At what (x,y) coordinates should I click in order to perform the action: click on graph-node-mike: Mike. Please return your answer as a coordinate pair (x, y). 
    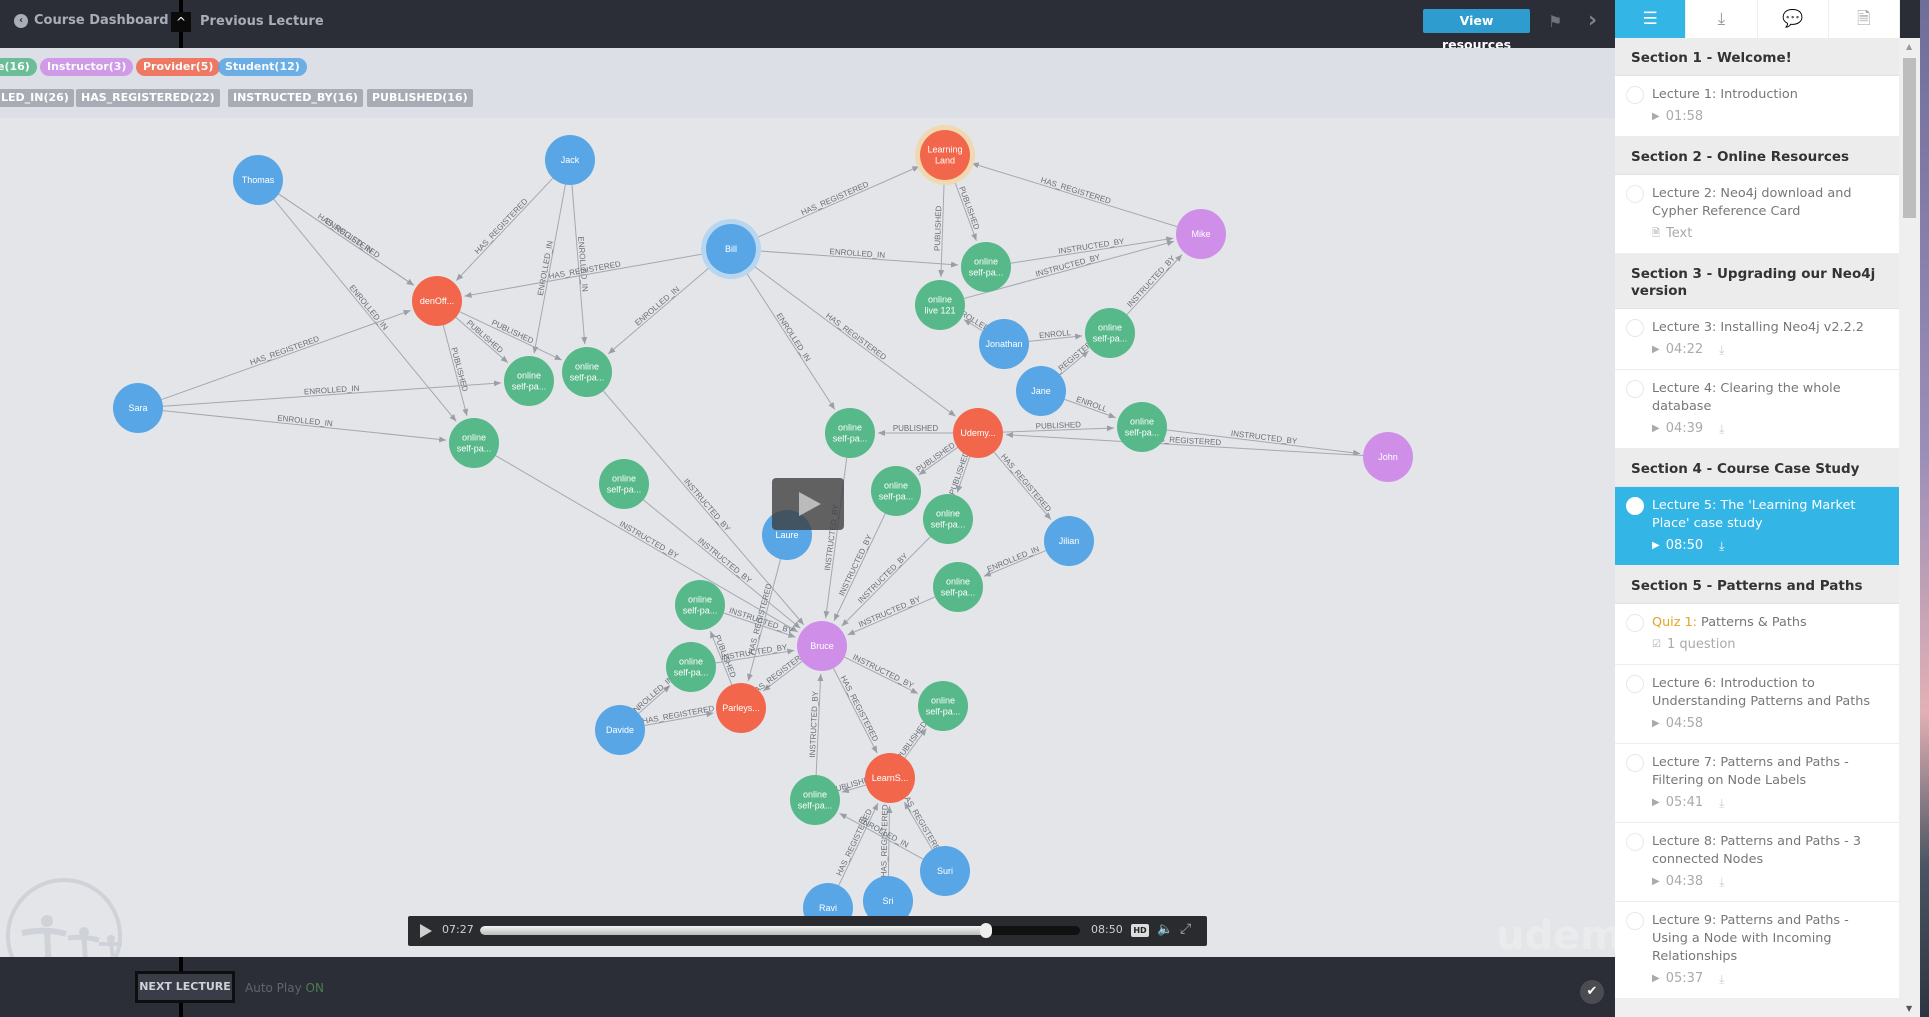
    Looking at the image, I should click on (1201, 234).